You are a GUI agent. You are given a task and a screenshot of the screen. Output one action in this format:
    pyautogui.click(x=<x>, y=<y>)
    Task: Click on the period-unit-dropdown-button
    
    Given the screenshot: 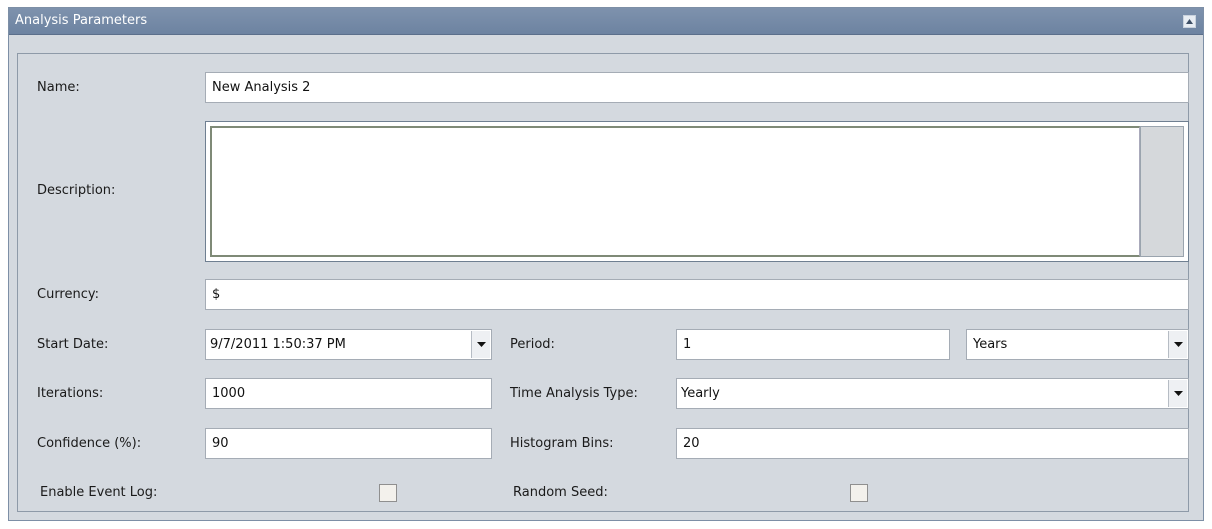 What is the action you would take?
    pyautogui.click(x=1177, y=344)
    